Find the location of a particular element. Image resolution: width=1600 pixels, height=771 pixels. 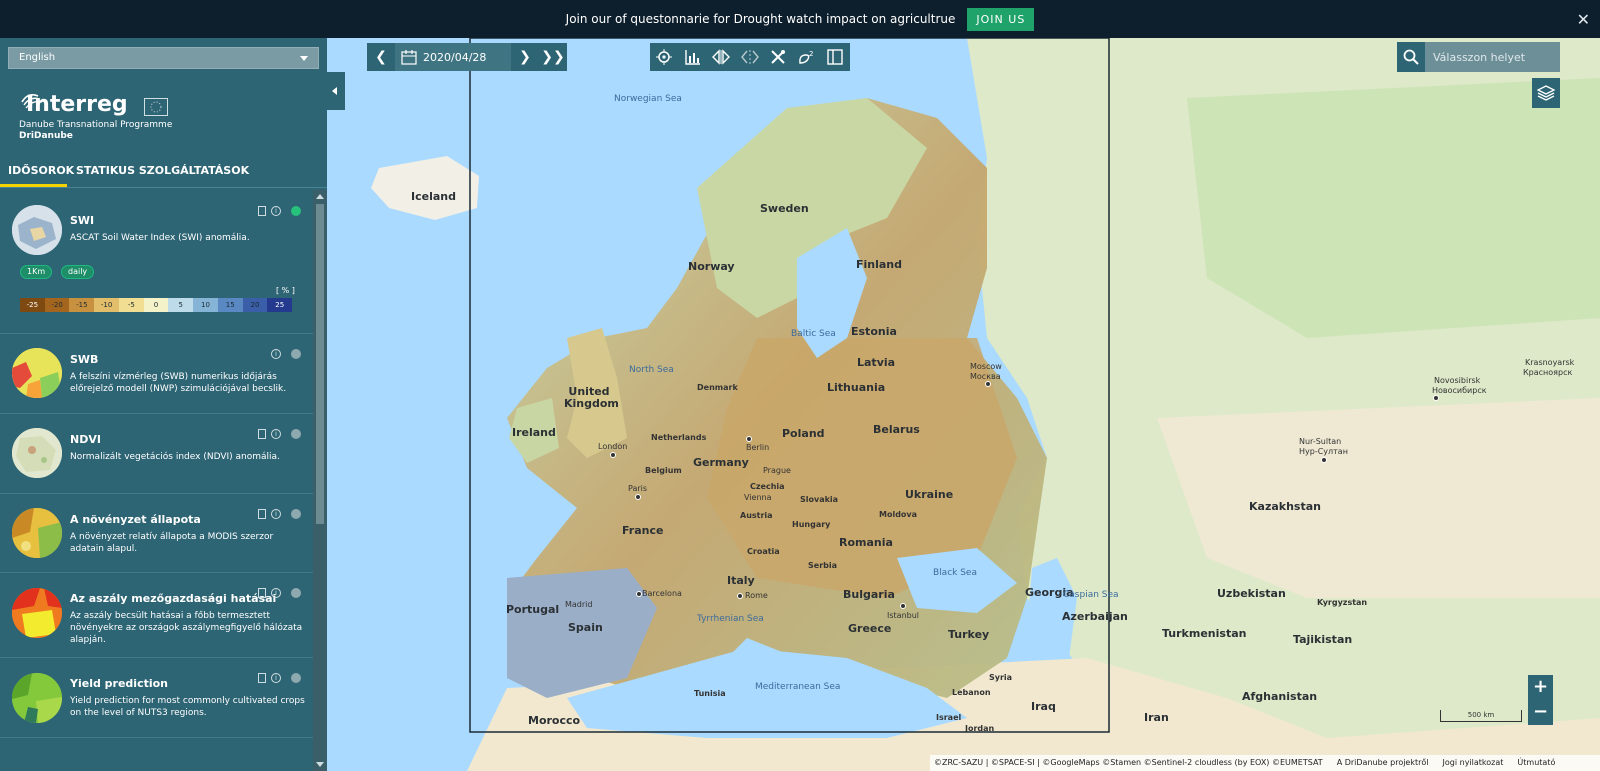

map-label: Tunisia is located at coordinates (710, 693).